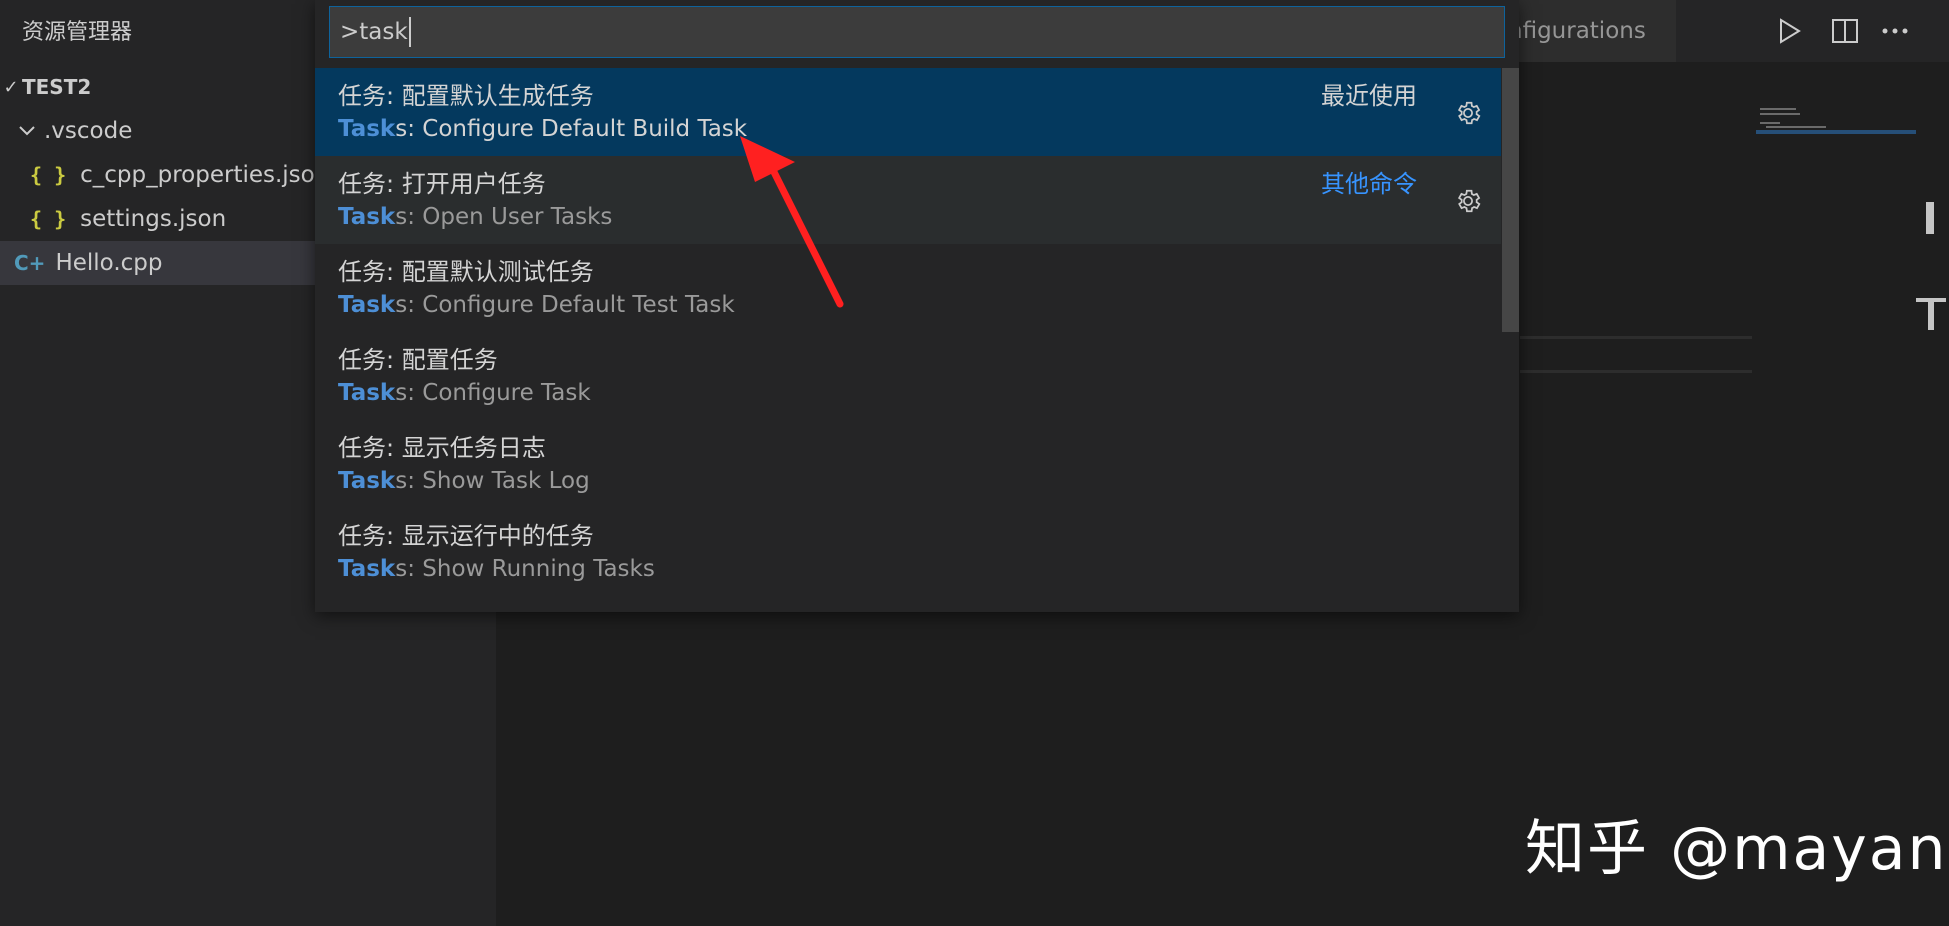 Image resolution: width=1949 pixels, height=926 pixels. What do you see at coordinates (1736, 849) in the screenshot?
I see `watermark: 知乎 @mayan` at bounding box center [1736, 849].